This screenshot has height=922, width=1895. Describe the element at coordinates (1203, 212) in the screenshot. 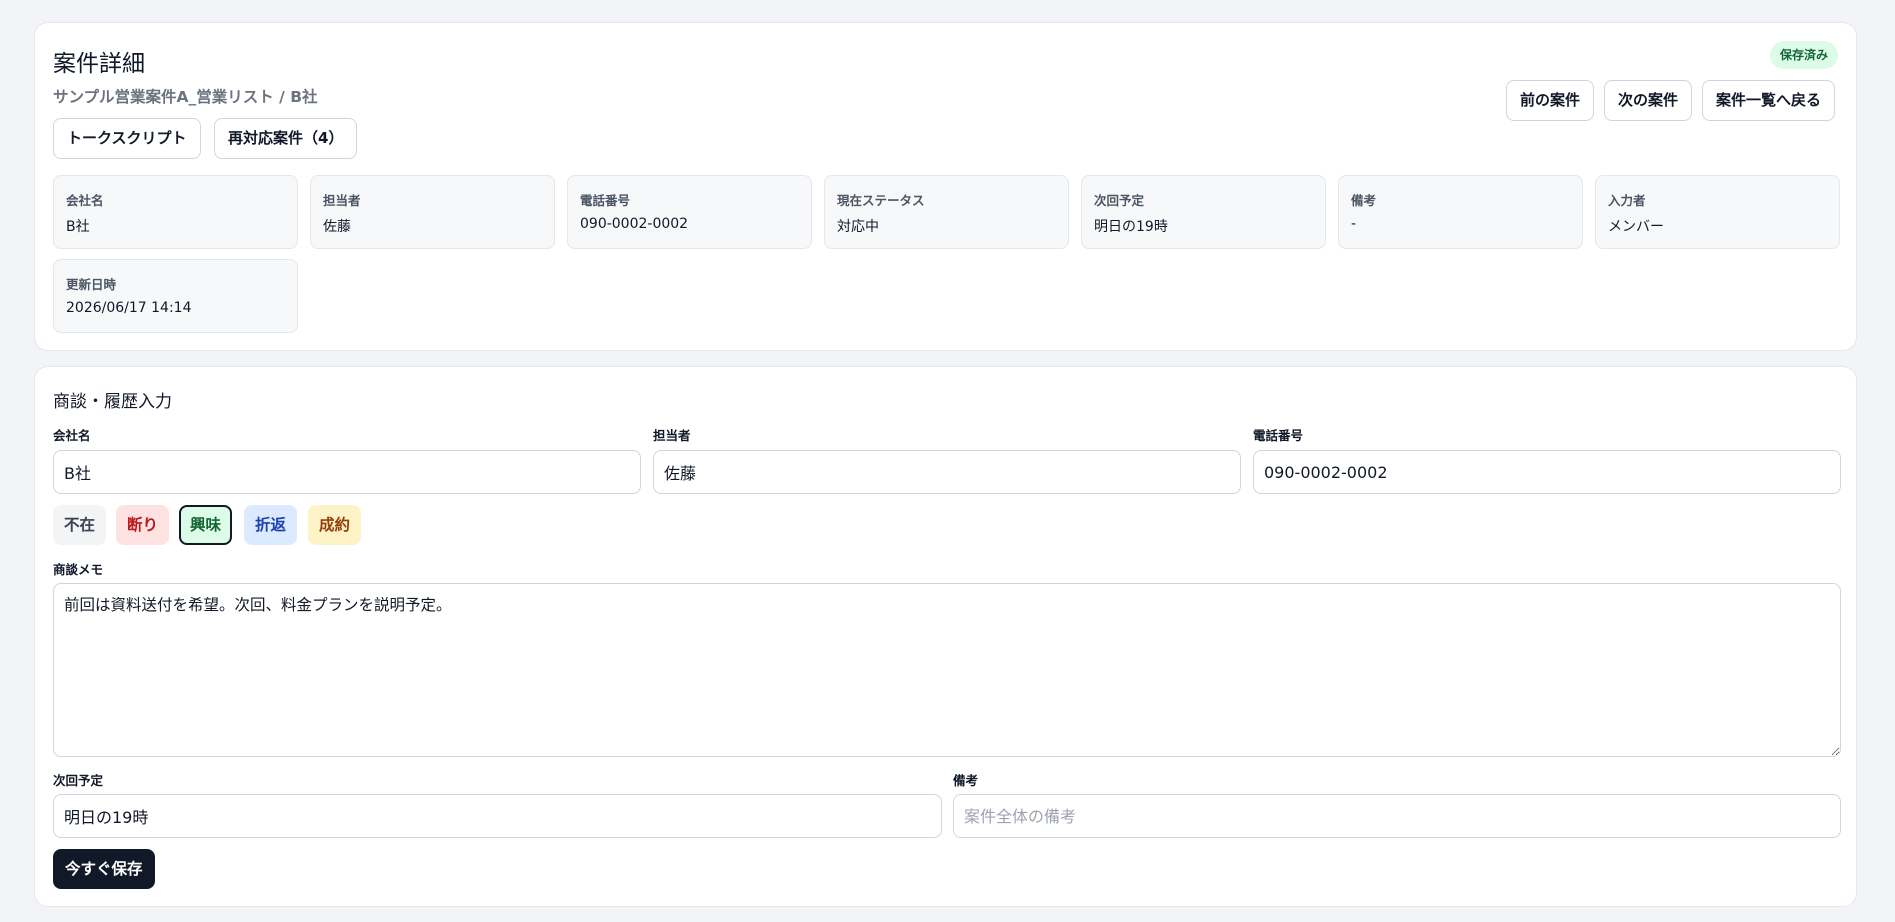

I see `info-next-plan: 次回予定 明日の19時` at that location.